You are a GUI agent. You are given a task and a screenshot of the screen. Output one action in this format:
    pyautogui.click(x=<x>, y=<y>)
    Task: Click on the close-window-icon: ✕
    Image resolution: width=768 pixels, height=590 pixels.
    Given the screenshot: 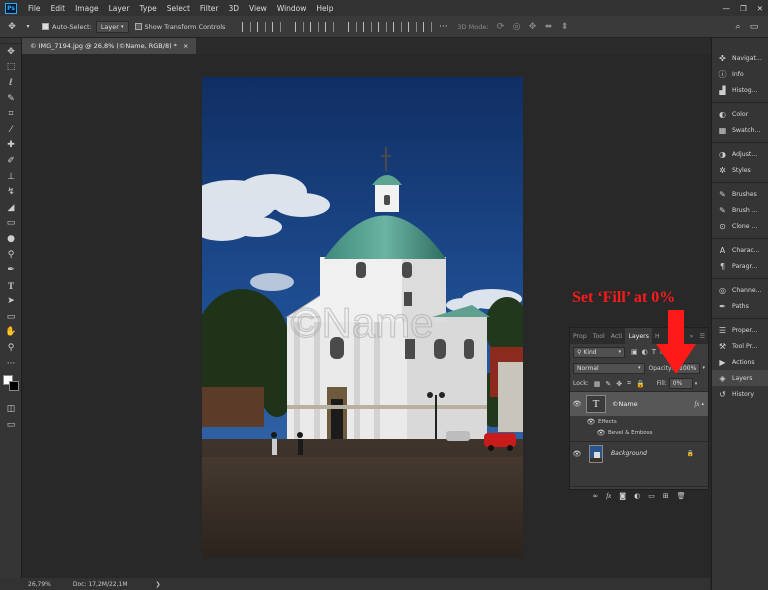 What is the action you would take?
    pyautogui.click(x=760, y=8)
    